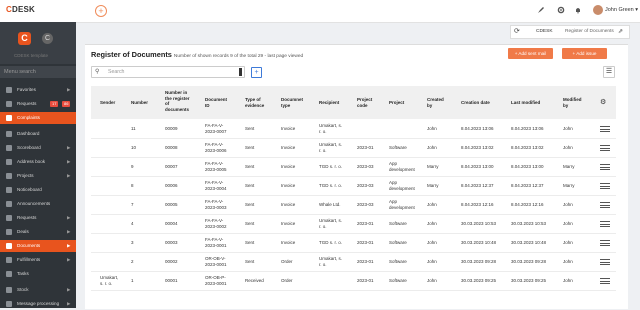 This screenshot has height=310, width=640. I want to click on cell-register-number-text: 00001, so click(171, 280).